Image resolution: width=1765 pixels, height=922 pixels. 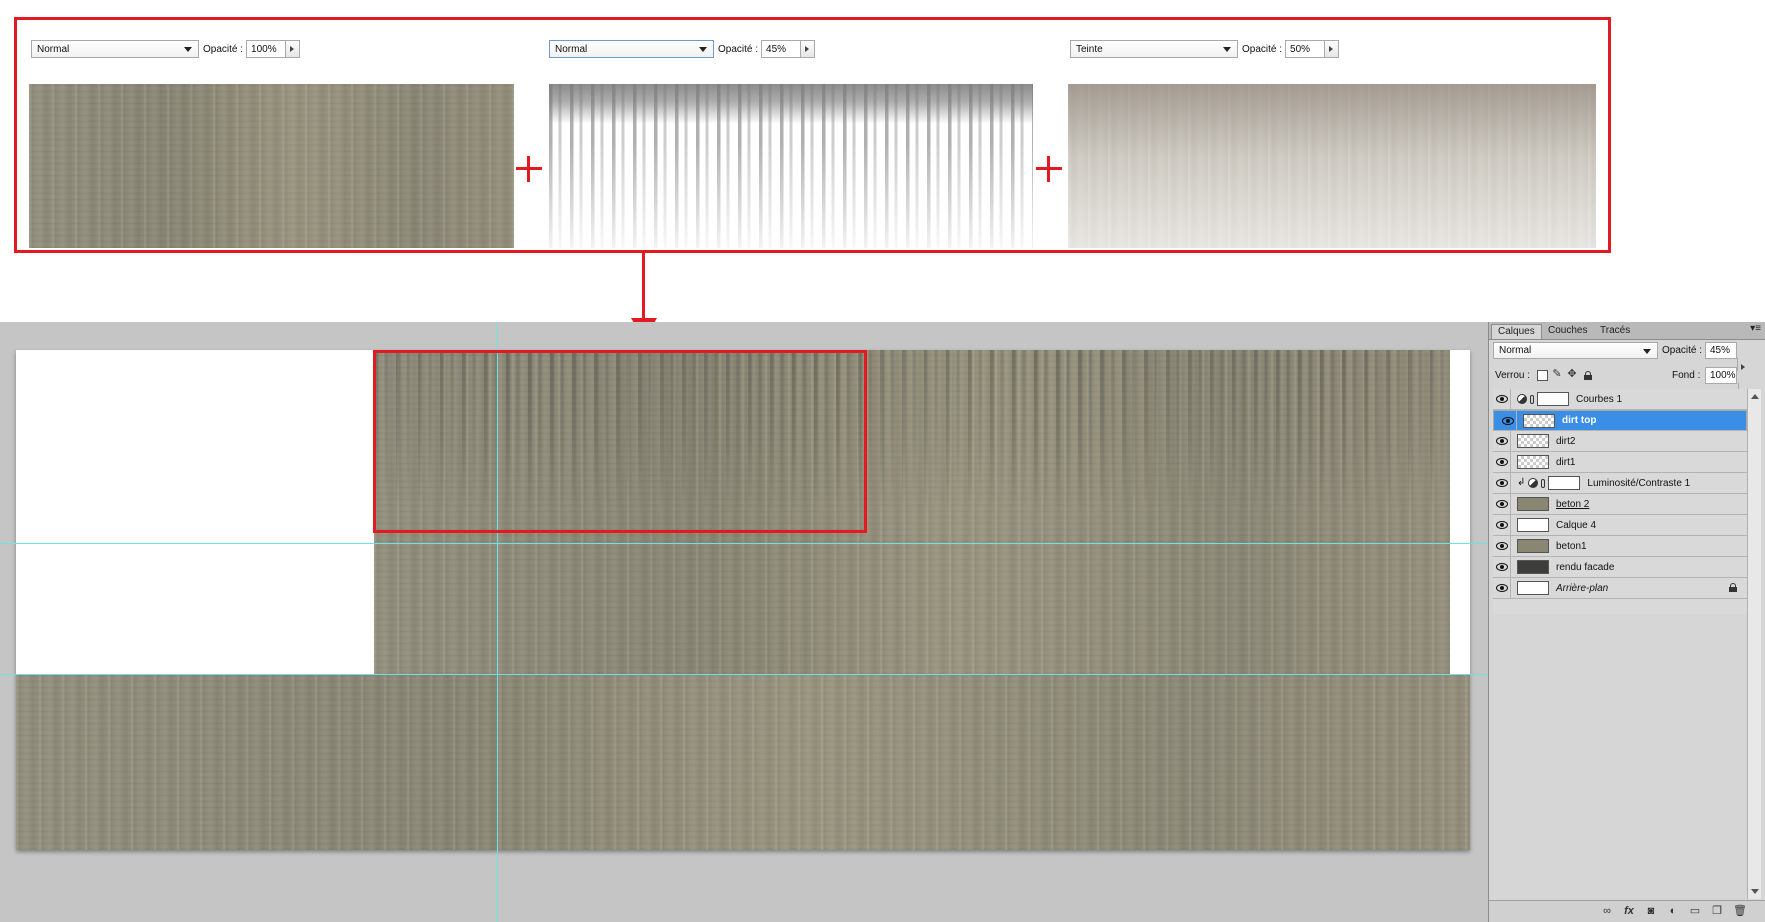 I want to click on dirt-drips-preview, so click(x=791, y=166).